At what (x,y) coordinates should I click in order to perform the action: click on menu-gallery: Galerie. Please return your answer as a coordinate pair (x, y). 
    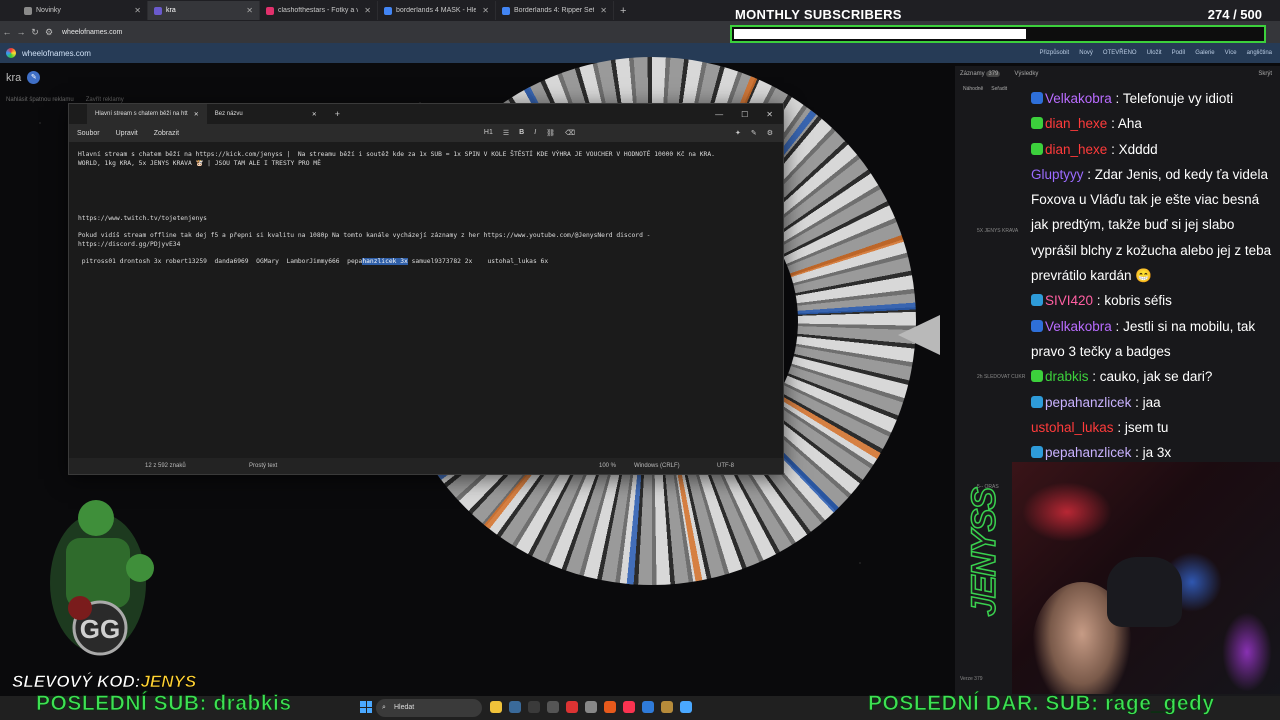
    Looking at the image, I should click on (1204, 53).